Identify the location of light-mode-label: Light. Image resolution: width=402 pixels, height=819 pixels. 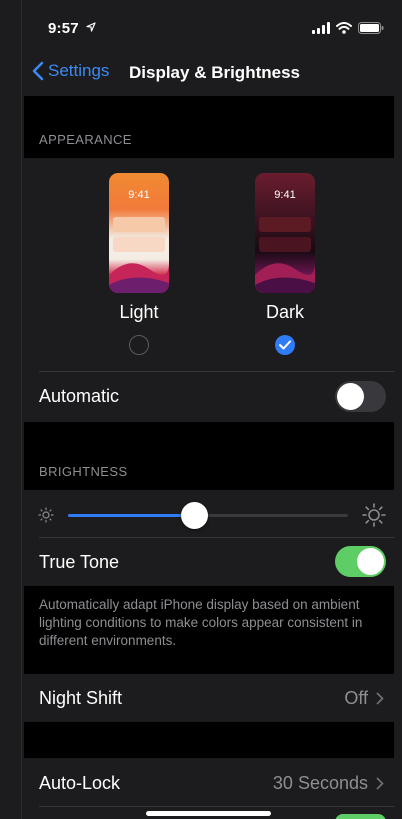
(139, 312).